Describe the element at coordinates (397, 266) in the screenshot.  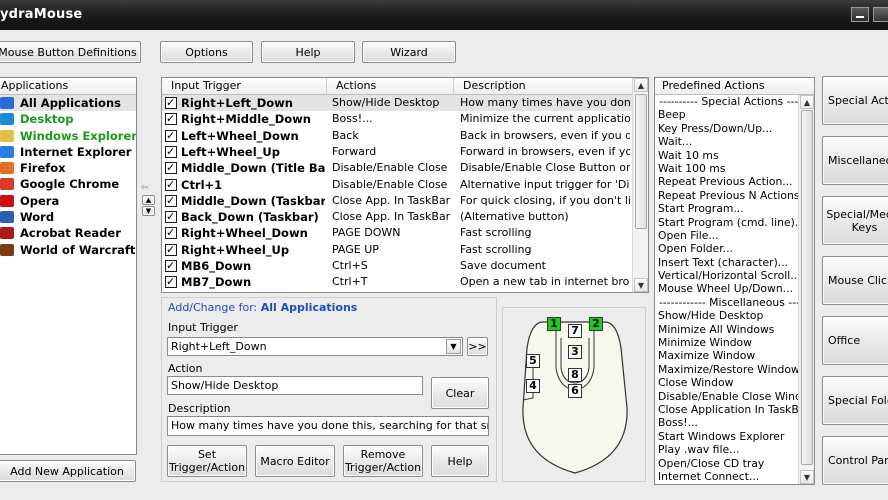
I see `table-row: MB6_Down Ctrl+S Save document` at that location.